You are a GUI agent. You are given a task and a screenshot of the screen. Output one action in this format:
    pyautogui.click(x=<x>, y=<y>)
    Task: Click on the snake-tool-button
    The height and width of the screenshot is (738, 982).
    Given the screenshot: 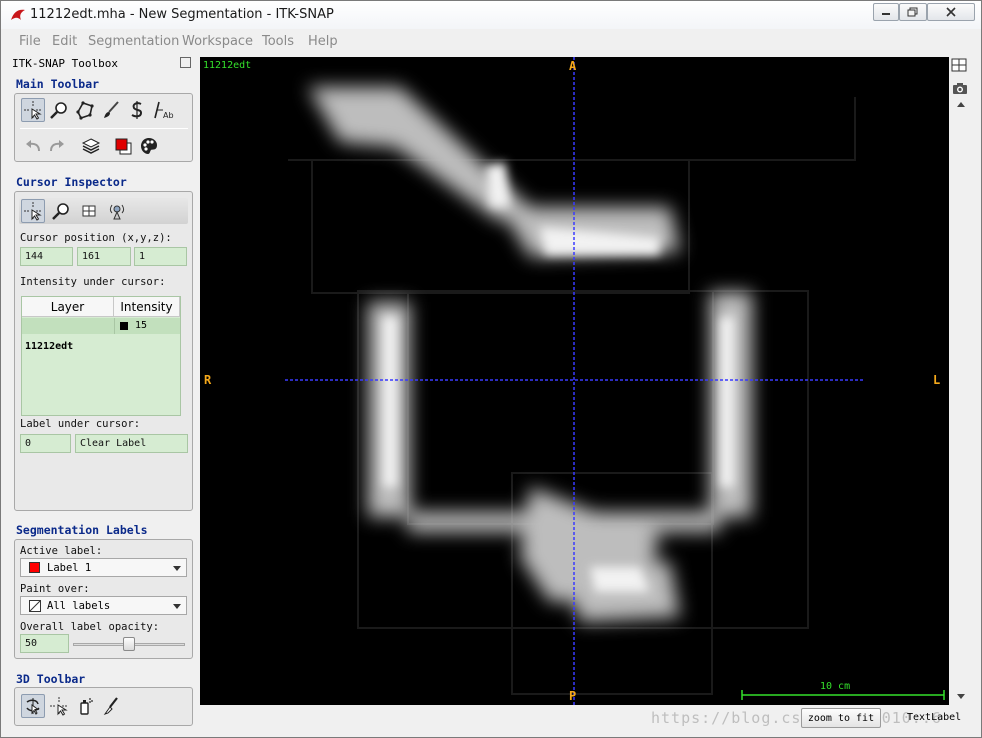 What is the action you would take?
    pyautogui.click(x=137, y=110)
    